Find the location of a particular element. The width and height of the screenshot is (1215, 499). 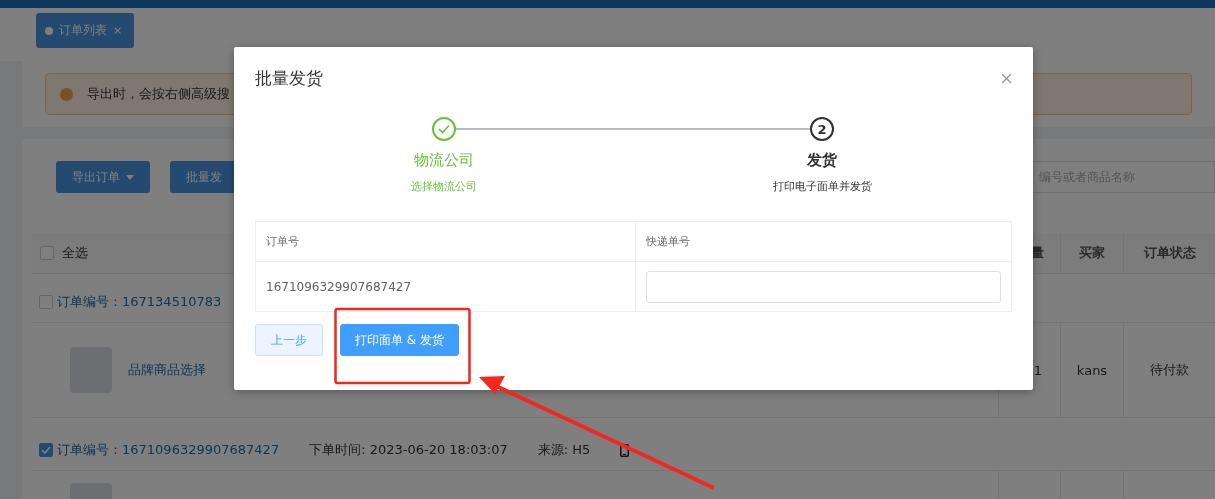

column-header: 订单状态 is located at coordinates (1169, 253).